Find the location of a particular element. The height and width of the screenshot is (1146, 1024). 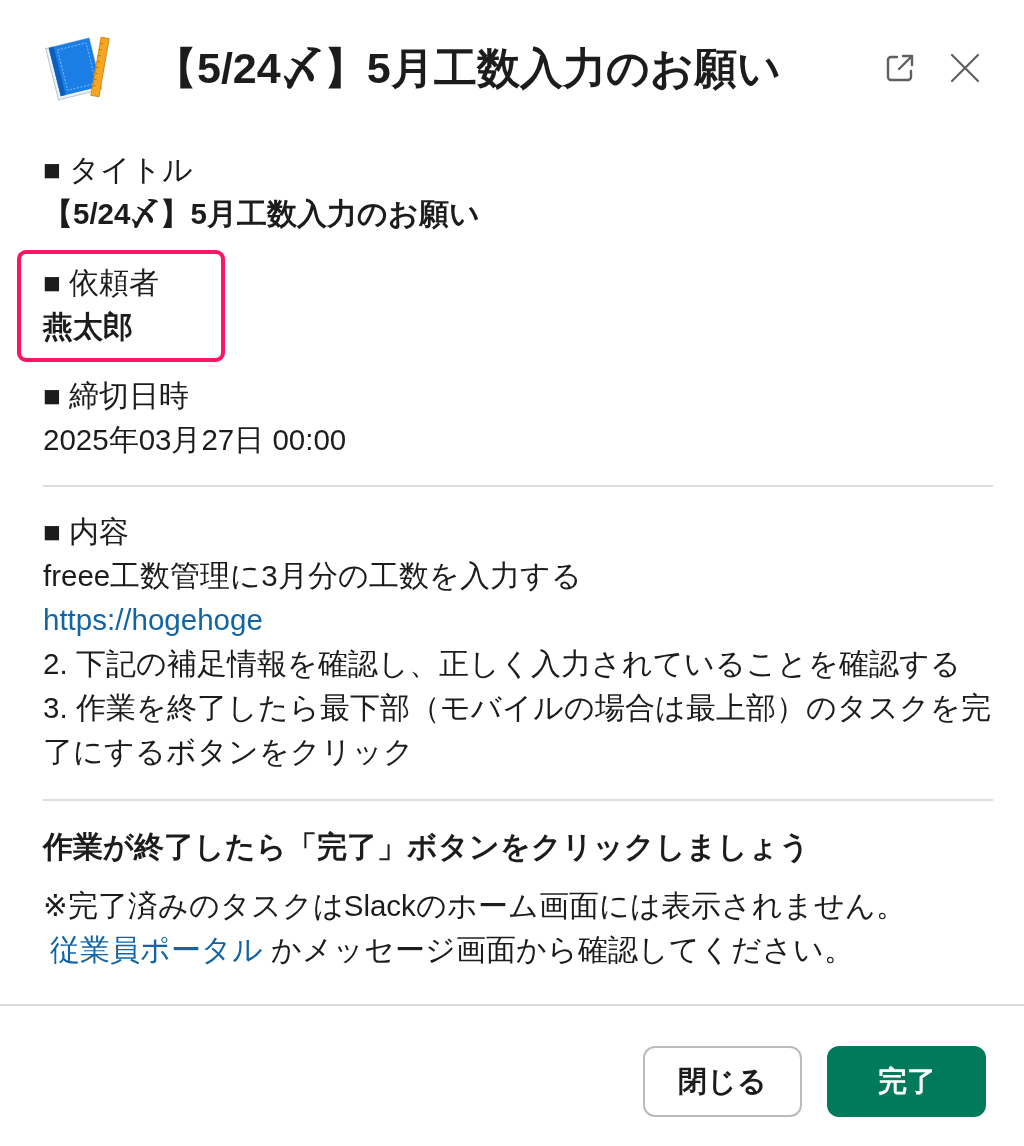

complete-button: 完了 is located at coordinates (906, 1081).